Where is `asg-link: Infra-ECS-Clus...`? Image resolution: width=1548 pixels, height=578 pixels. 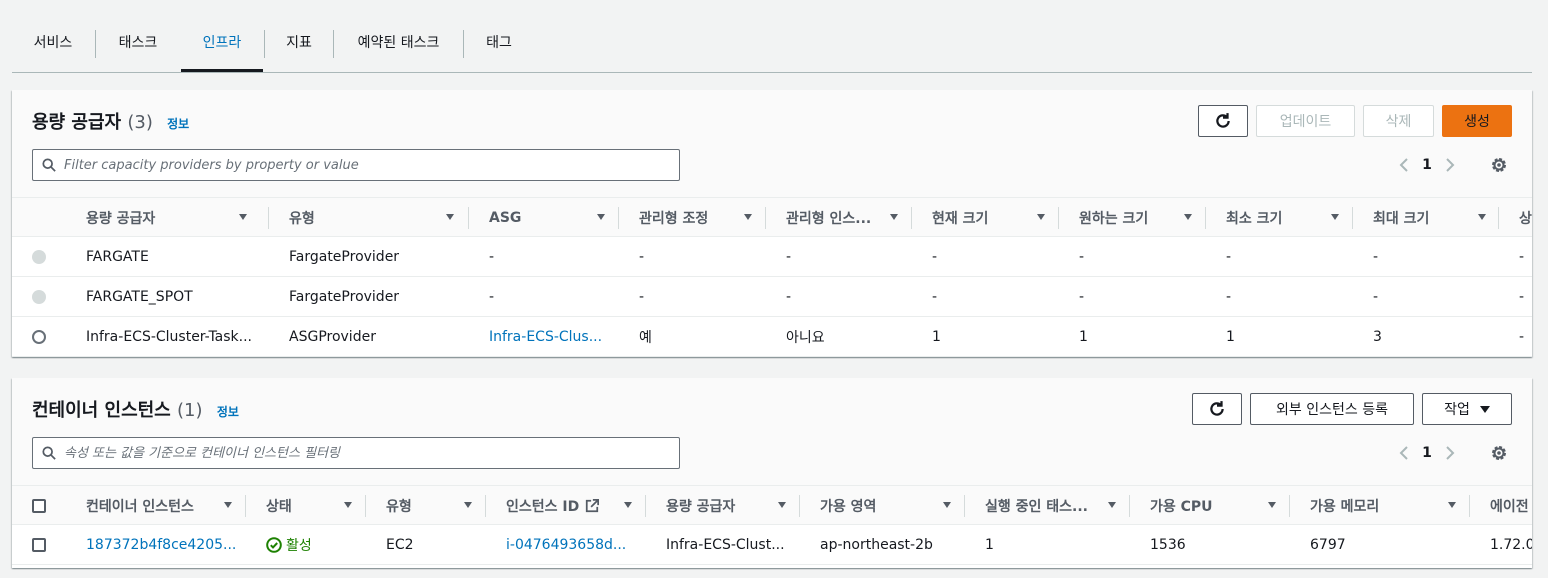 asg-link: Infra-ECS-Clus... is located at coordinates (554, 337).